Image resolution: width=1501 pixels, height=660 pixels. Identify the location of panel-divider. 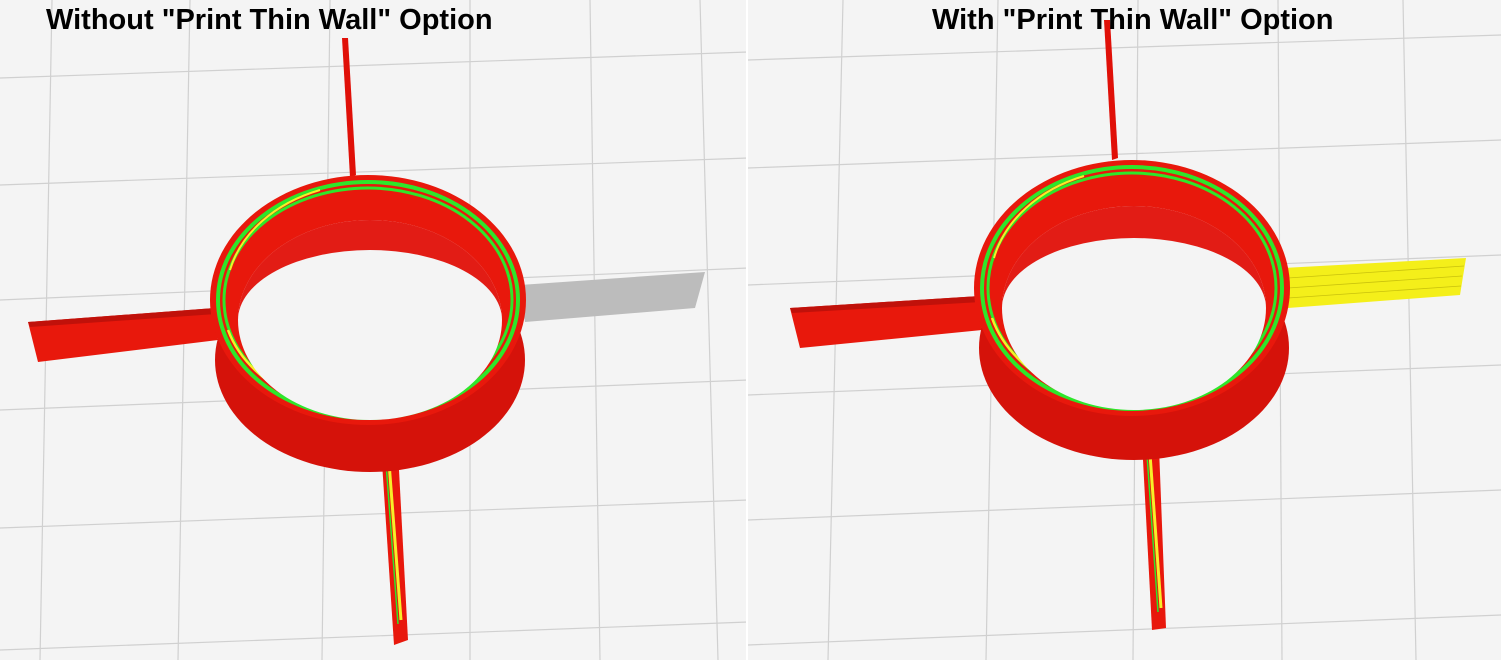
(747, 330).